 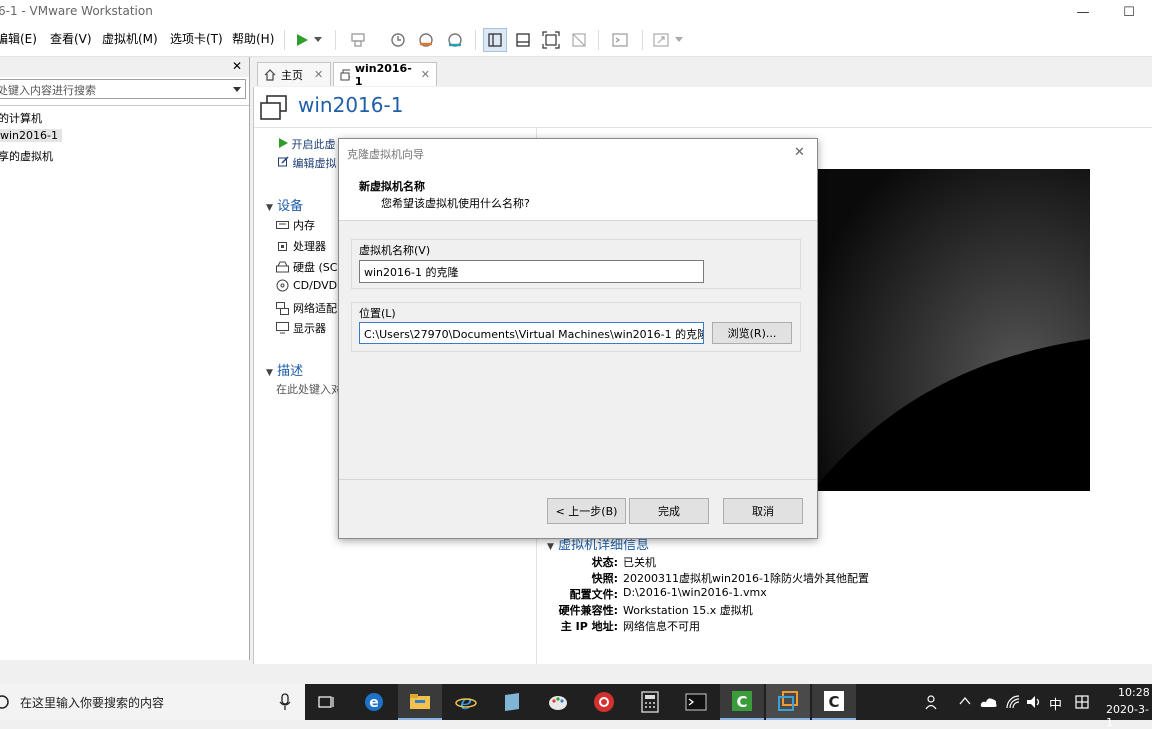 What do you see at coordinates (578, 194) in the screenshot?
I see `dialog-header: 新虚拟机名称 您希望该虚拟机使用什么名称?` at bounding box center [578, 194].